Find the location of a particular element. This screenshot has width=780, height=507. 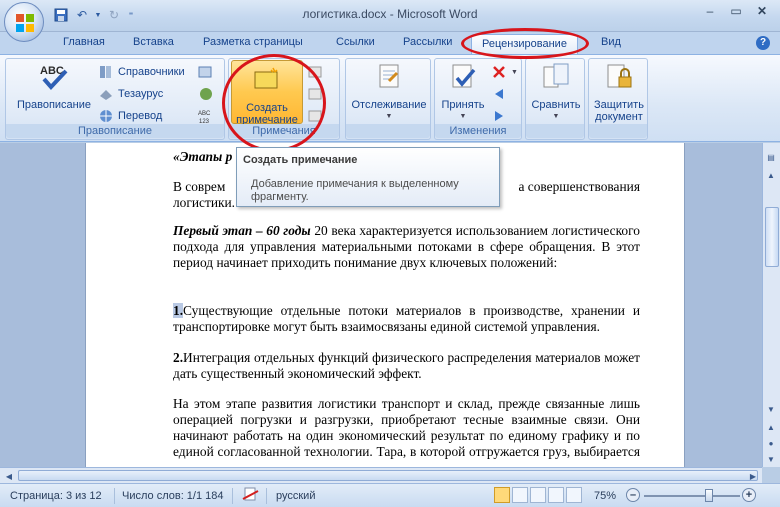

horizontal-scrollbar: ◀ ▶ is located at coordinates (381, 475).